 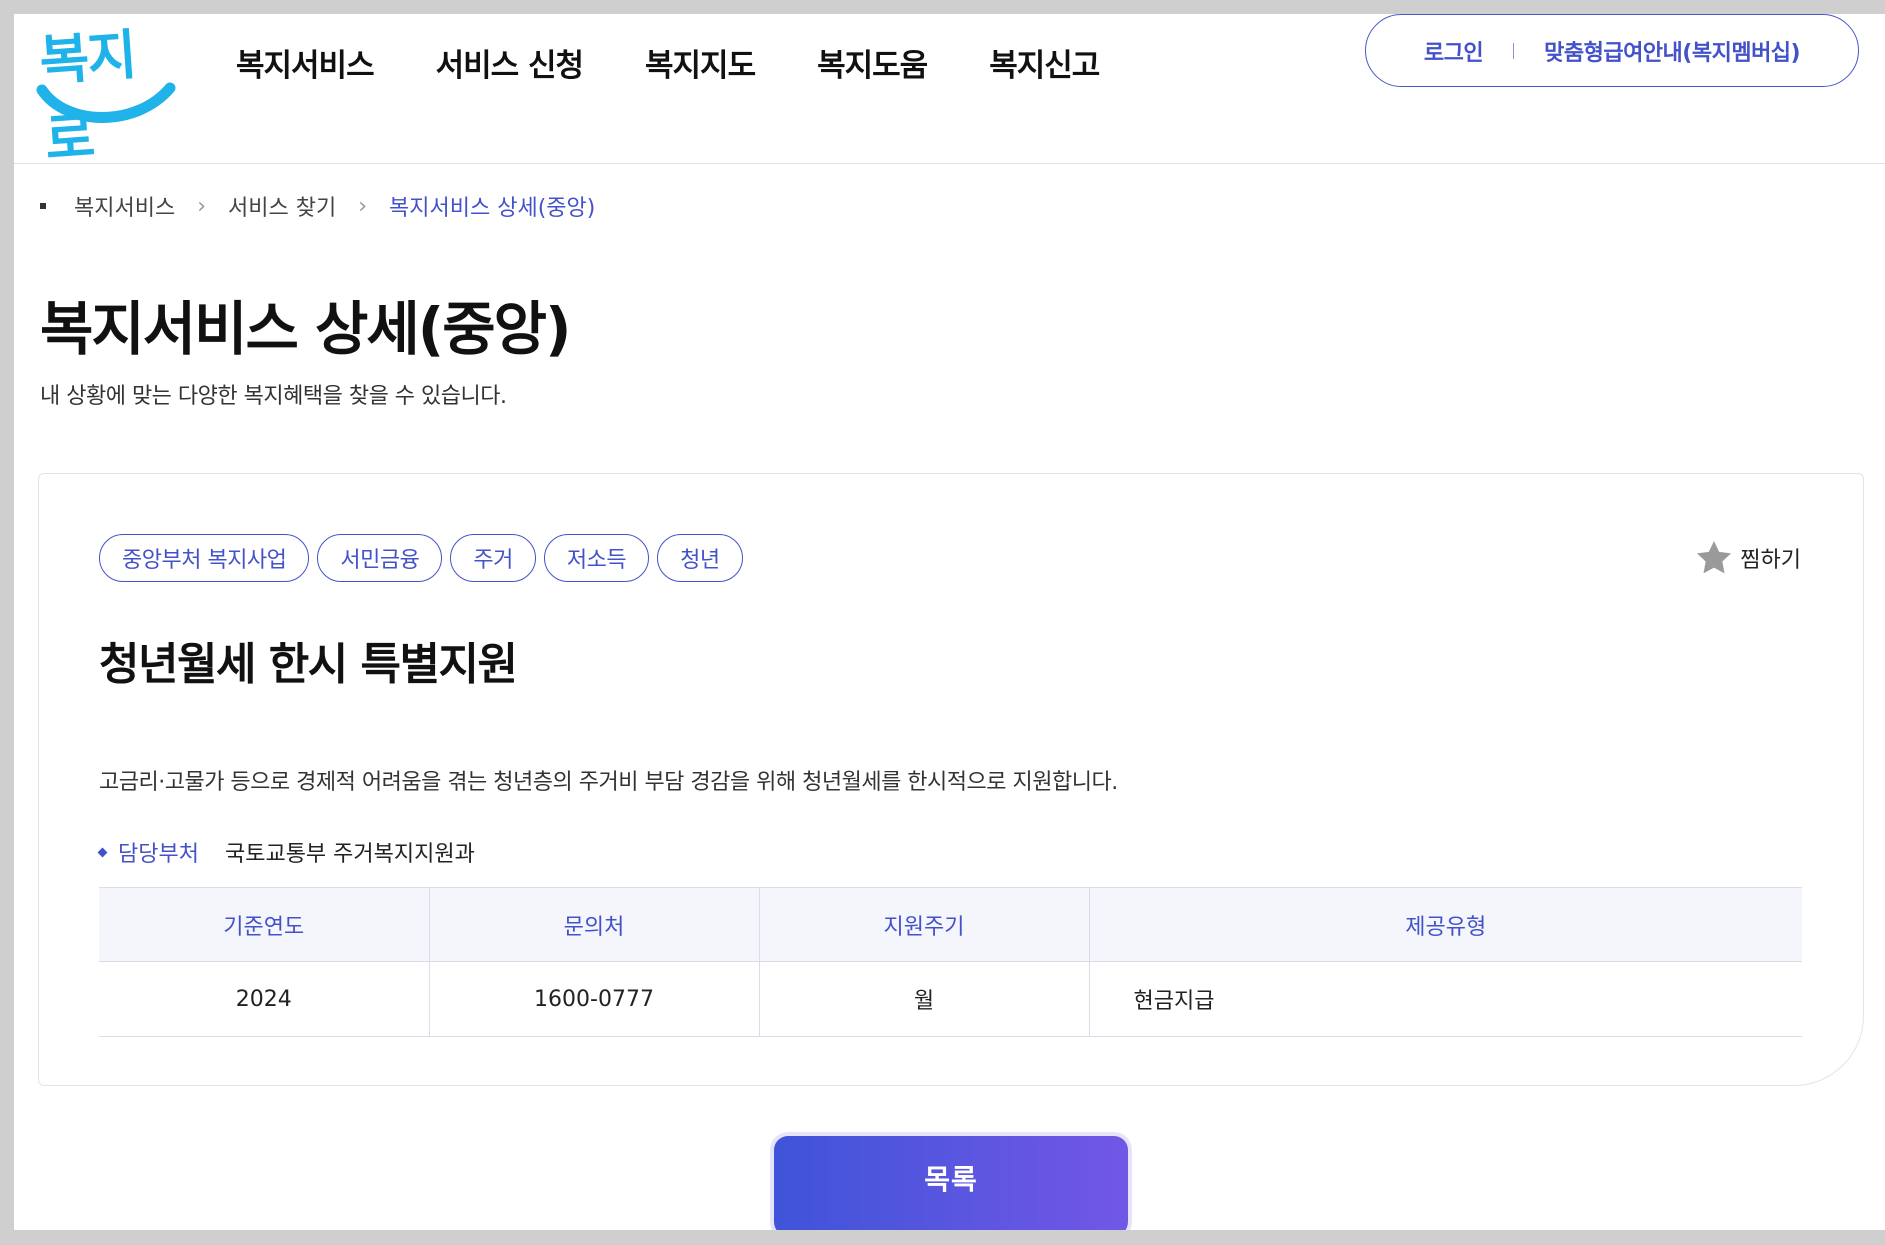 I want to click on breadcrumb-item-welfare-service: 복지서비스, so click(x=124, y=206).